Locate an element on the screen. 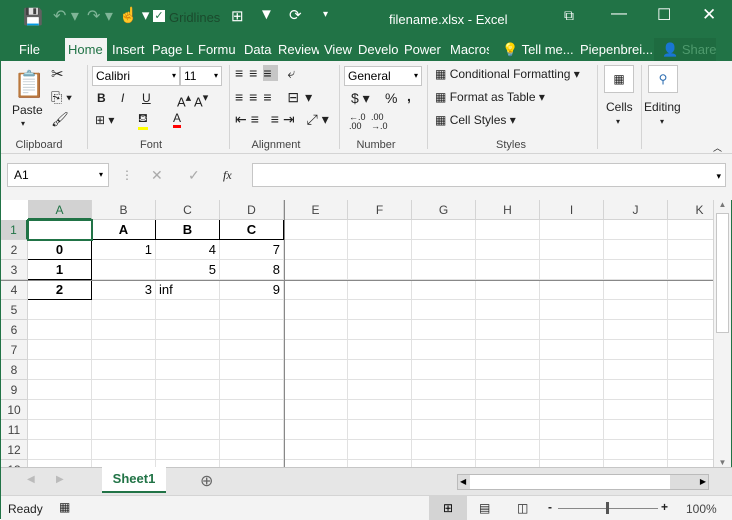 This screenshot has height=520, width=732. cell-E2 is located at coordinates (316, 250).